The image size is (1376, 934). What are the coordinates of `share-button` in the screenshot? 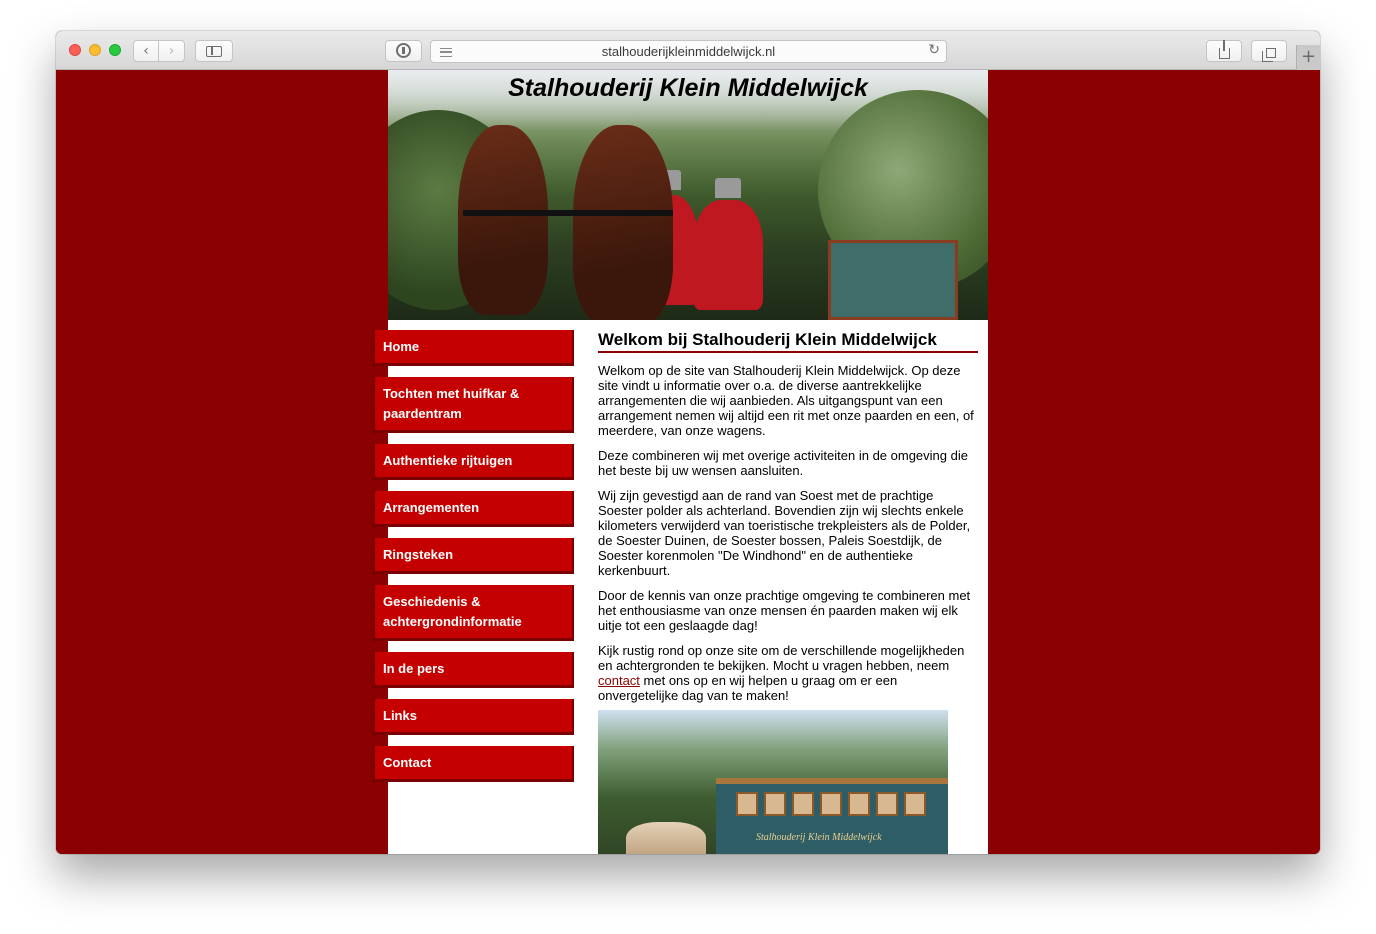 It's located at (1224, 51).